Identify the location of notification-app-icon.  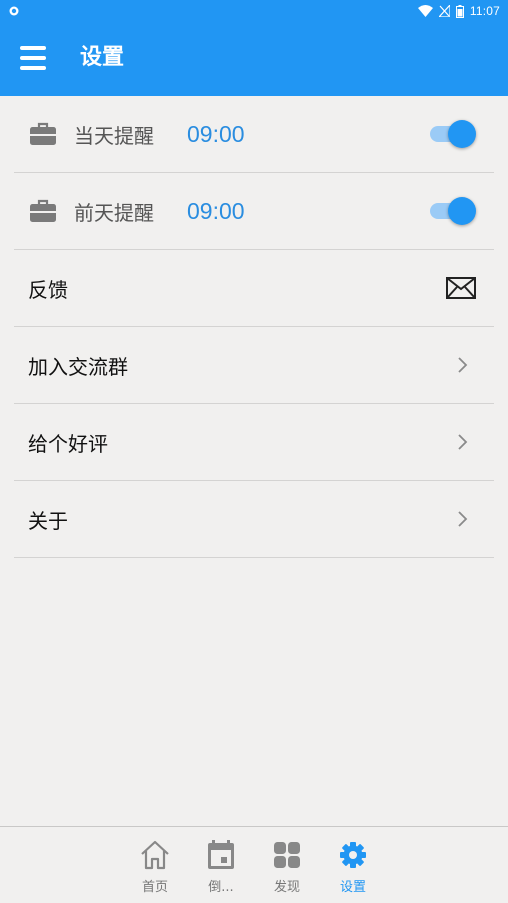
(14, 11).